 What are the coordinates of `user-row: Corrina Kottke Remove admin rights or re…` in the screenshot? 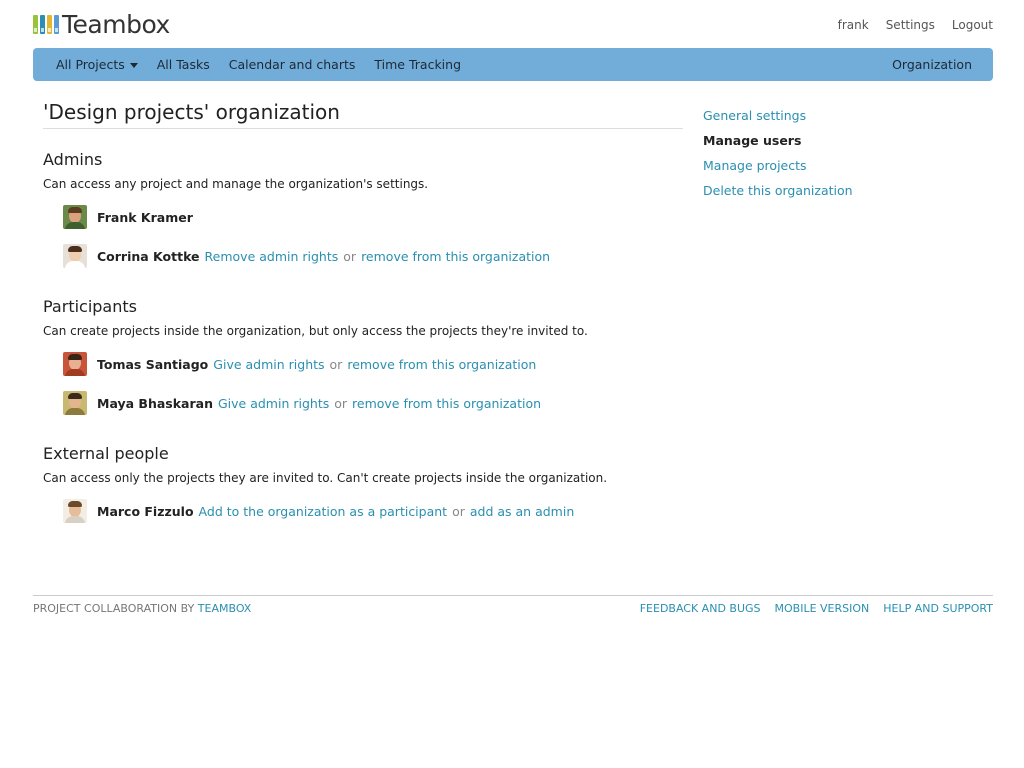 It's located at (373, 256).